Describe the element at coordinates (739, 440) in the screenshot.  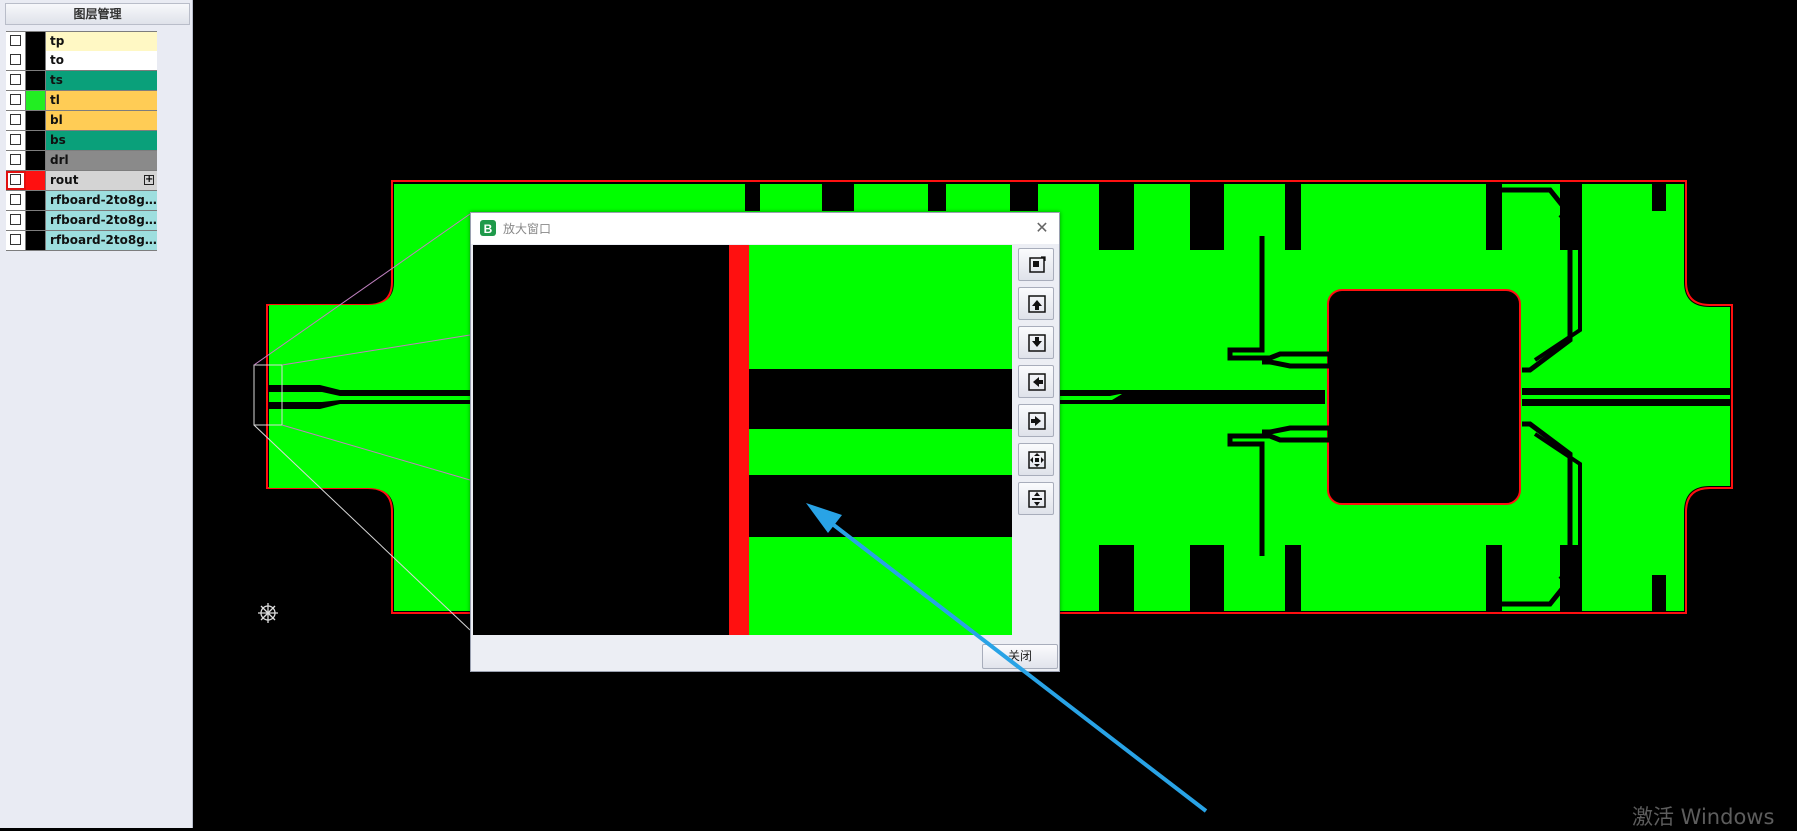
I see `mag-outline-bar` at that location.